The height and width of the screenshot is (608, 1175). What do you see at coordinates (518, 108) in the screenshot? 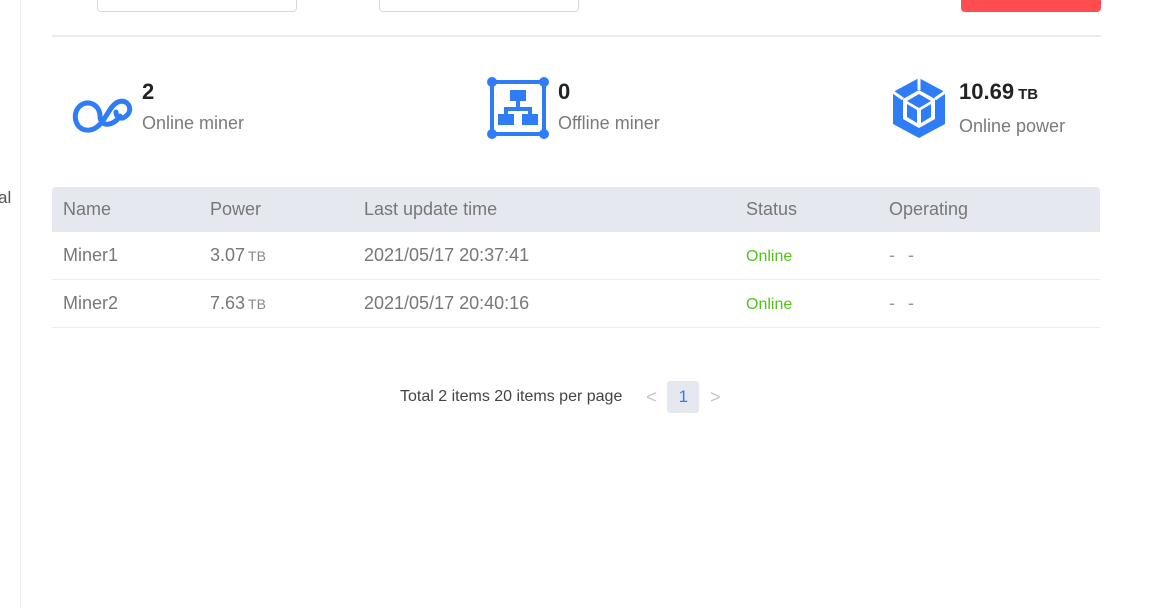
I see `offline-miner-icon` at bounding box center [518, 108].